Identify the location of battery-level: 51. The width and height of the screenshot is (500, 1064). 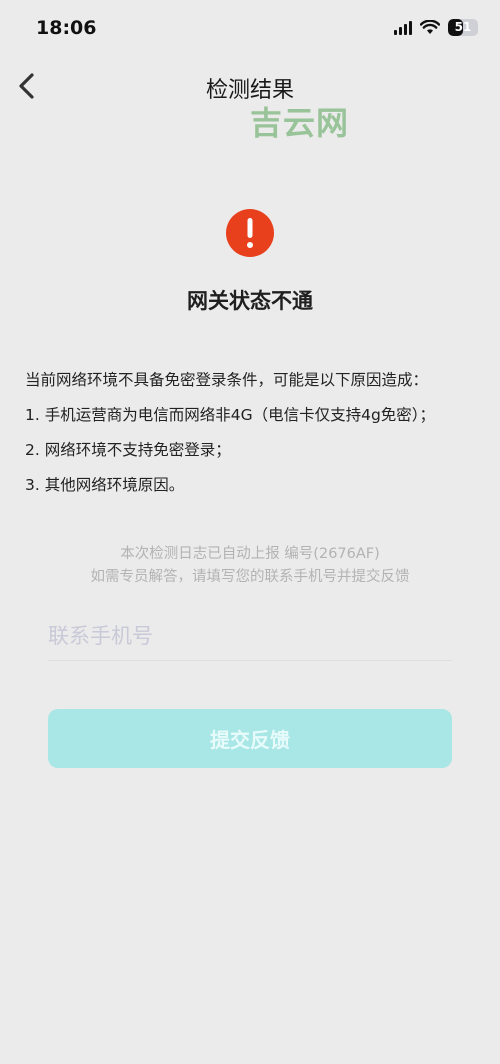
(463, 27).